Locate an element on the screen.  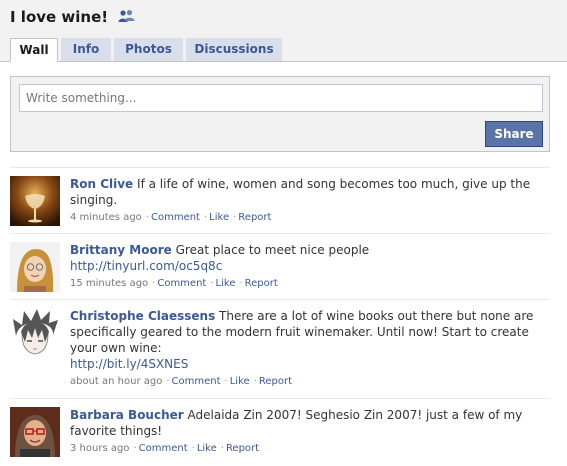
post-timestamp: about an hour ago is located at coordinates (116, 381).